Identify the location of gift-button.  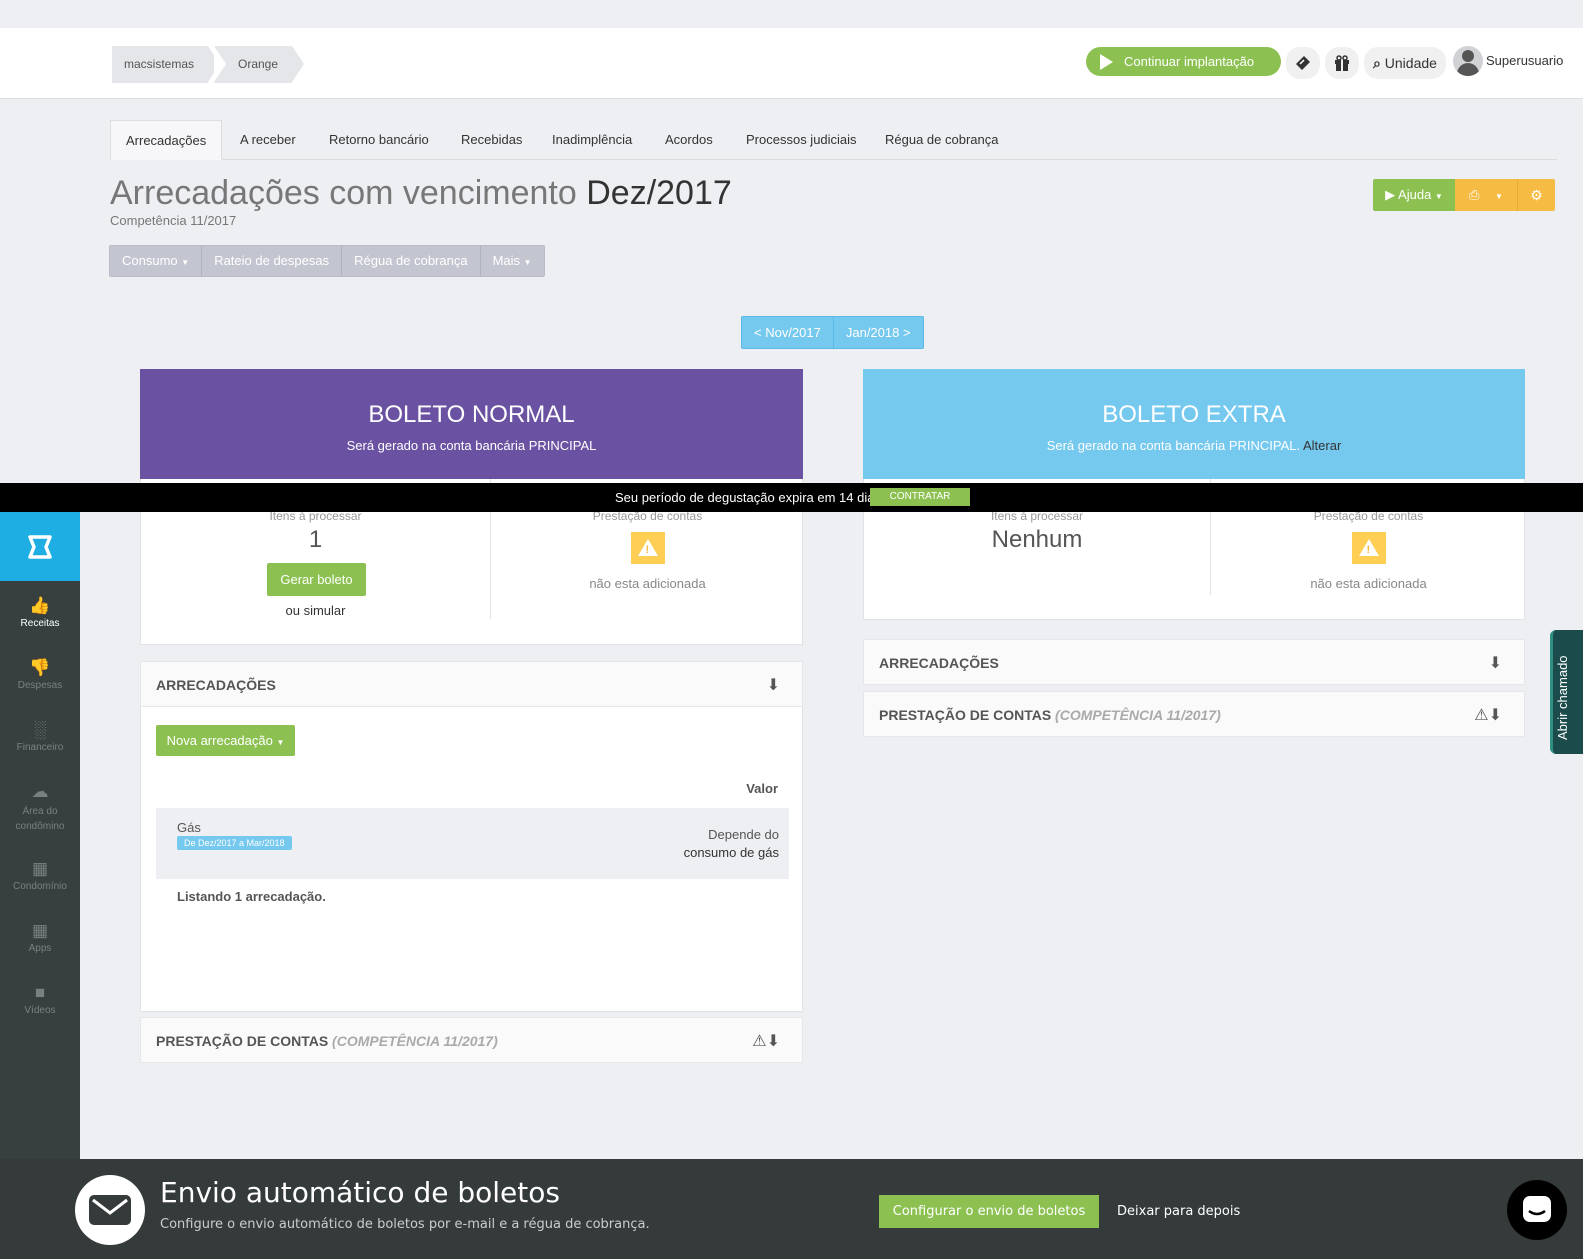
(1342, 63).